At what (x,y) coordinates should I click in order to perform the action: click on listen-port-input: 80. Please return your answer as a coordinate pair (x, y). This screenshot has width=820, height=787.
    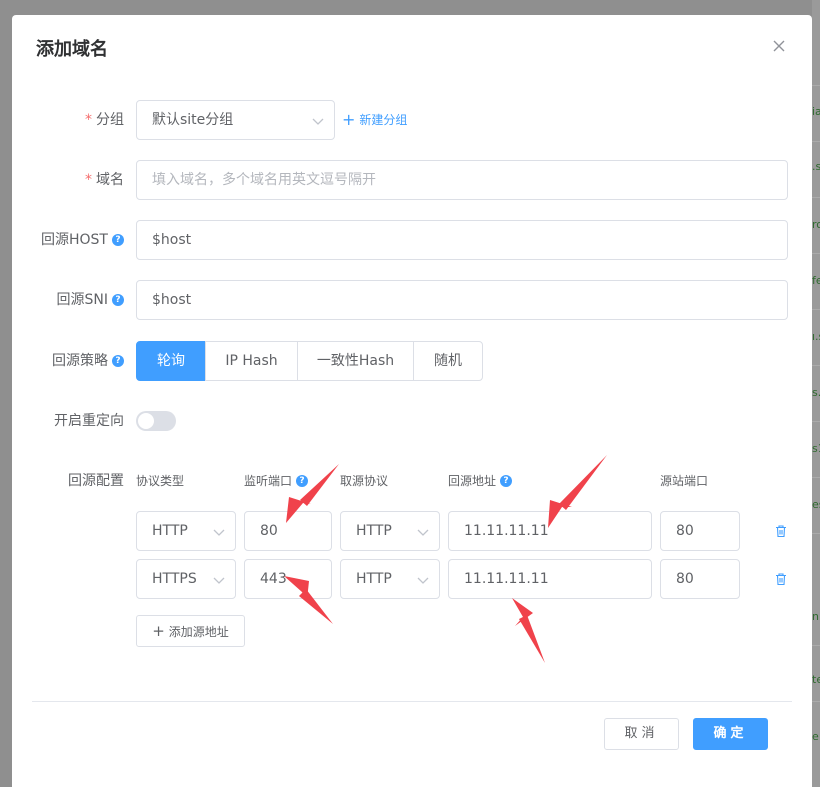
    Looking at the image, I should click on (288, 531).